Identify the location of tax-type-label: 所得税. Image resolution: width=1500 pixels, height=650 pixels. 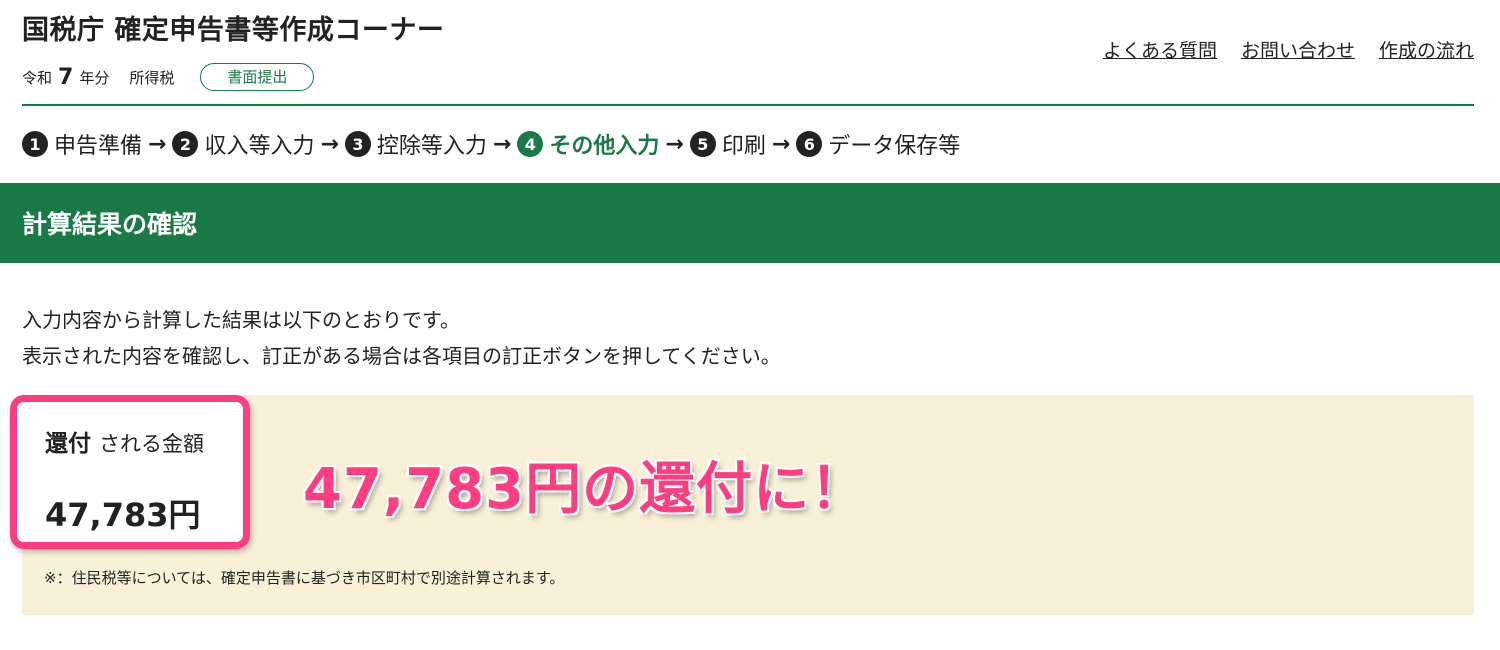
(152, 77).